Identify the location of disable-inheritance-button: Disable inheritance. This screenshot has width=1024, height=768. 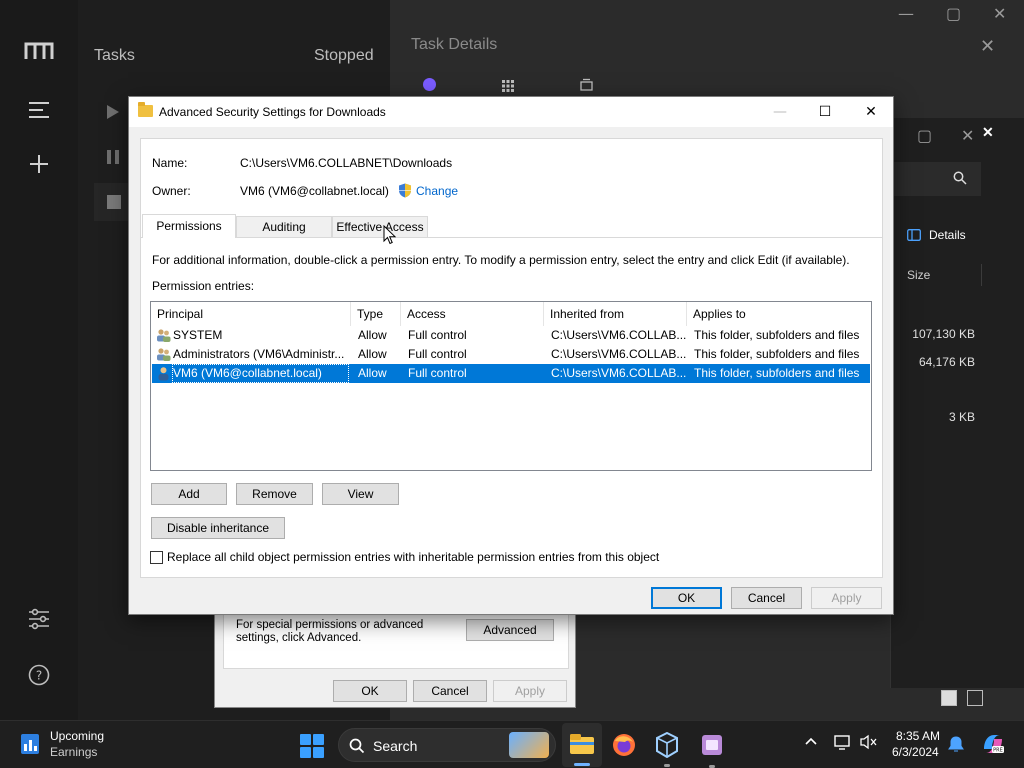
(218, 528).